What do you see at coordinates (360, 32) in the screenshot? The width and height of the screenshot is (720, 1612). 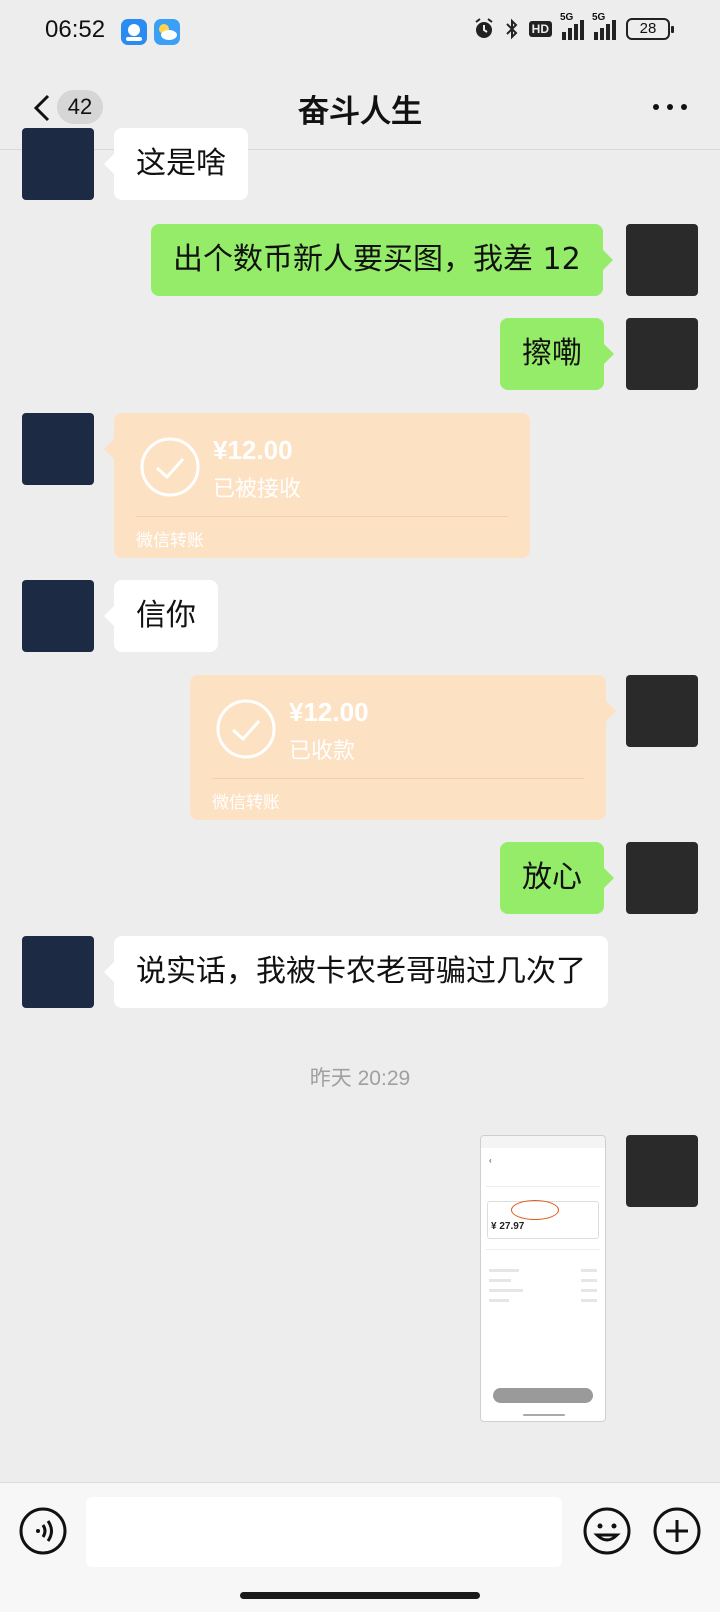 I see `status-bar: 06:52 HD 5G 5G 28` at bounding box center [360, 32].